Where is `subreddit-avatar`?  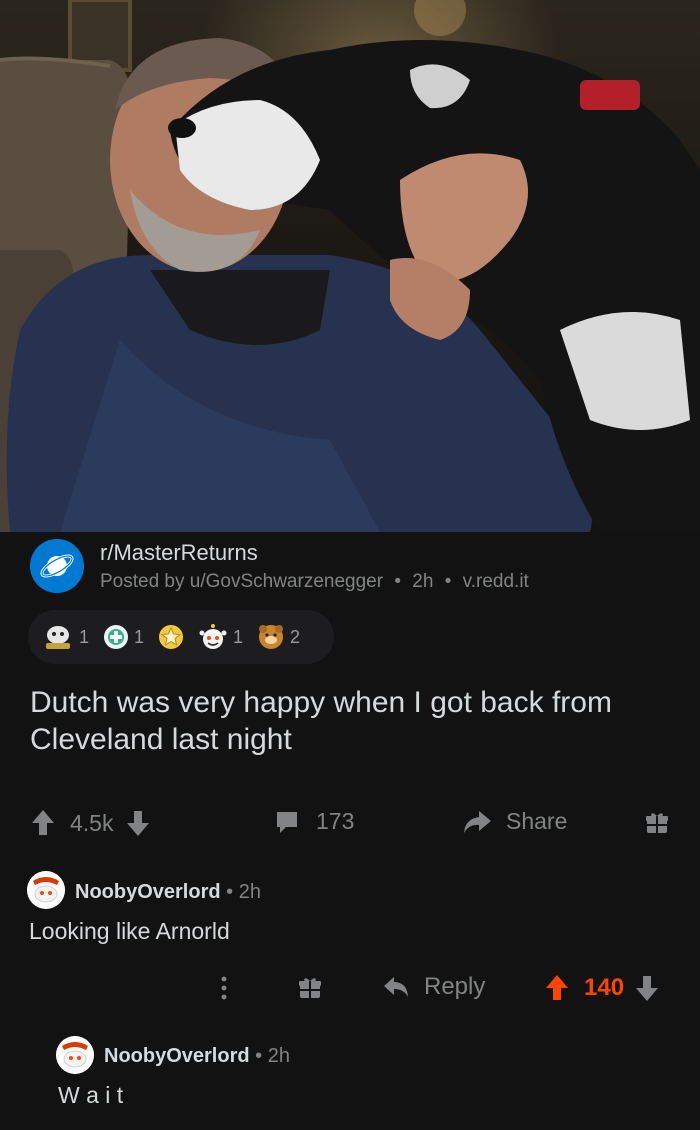
subreddit-avatar is located at coordinates (57, 566).